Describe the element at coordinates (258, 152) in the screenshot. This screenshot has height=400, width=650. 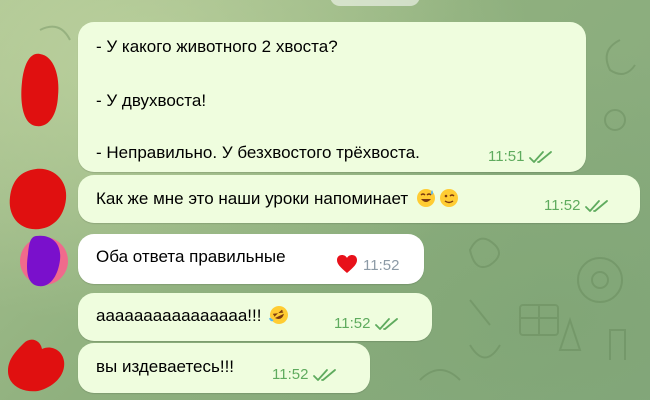
I see `message-line: - Неправильно. У безхвостого трёхвоста.` at that location.